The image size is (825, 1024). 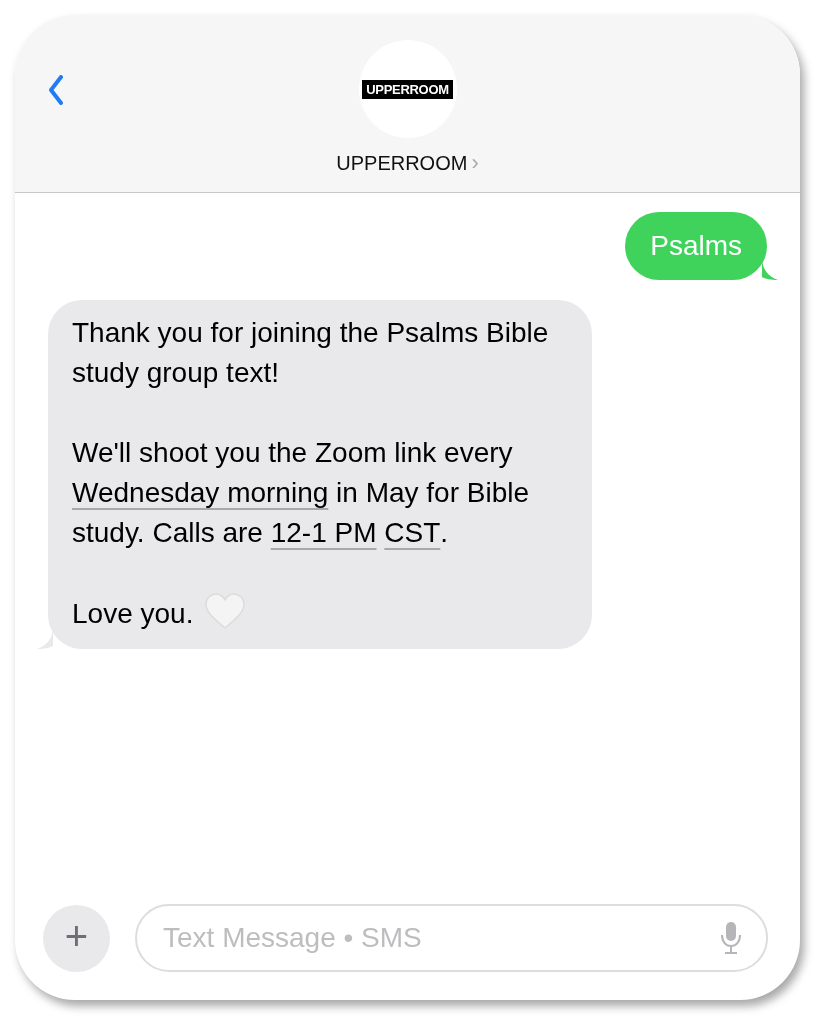 What do you see at coordinates (320, 613) in the screenshot?
I see `message-text: Love you.` at bounding box center [320, 613].